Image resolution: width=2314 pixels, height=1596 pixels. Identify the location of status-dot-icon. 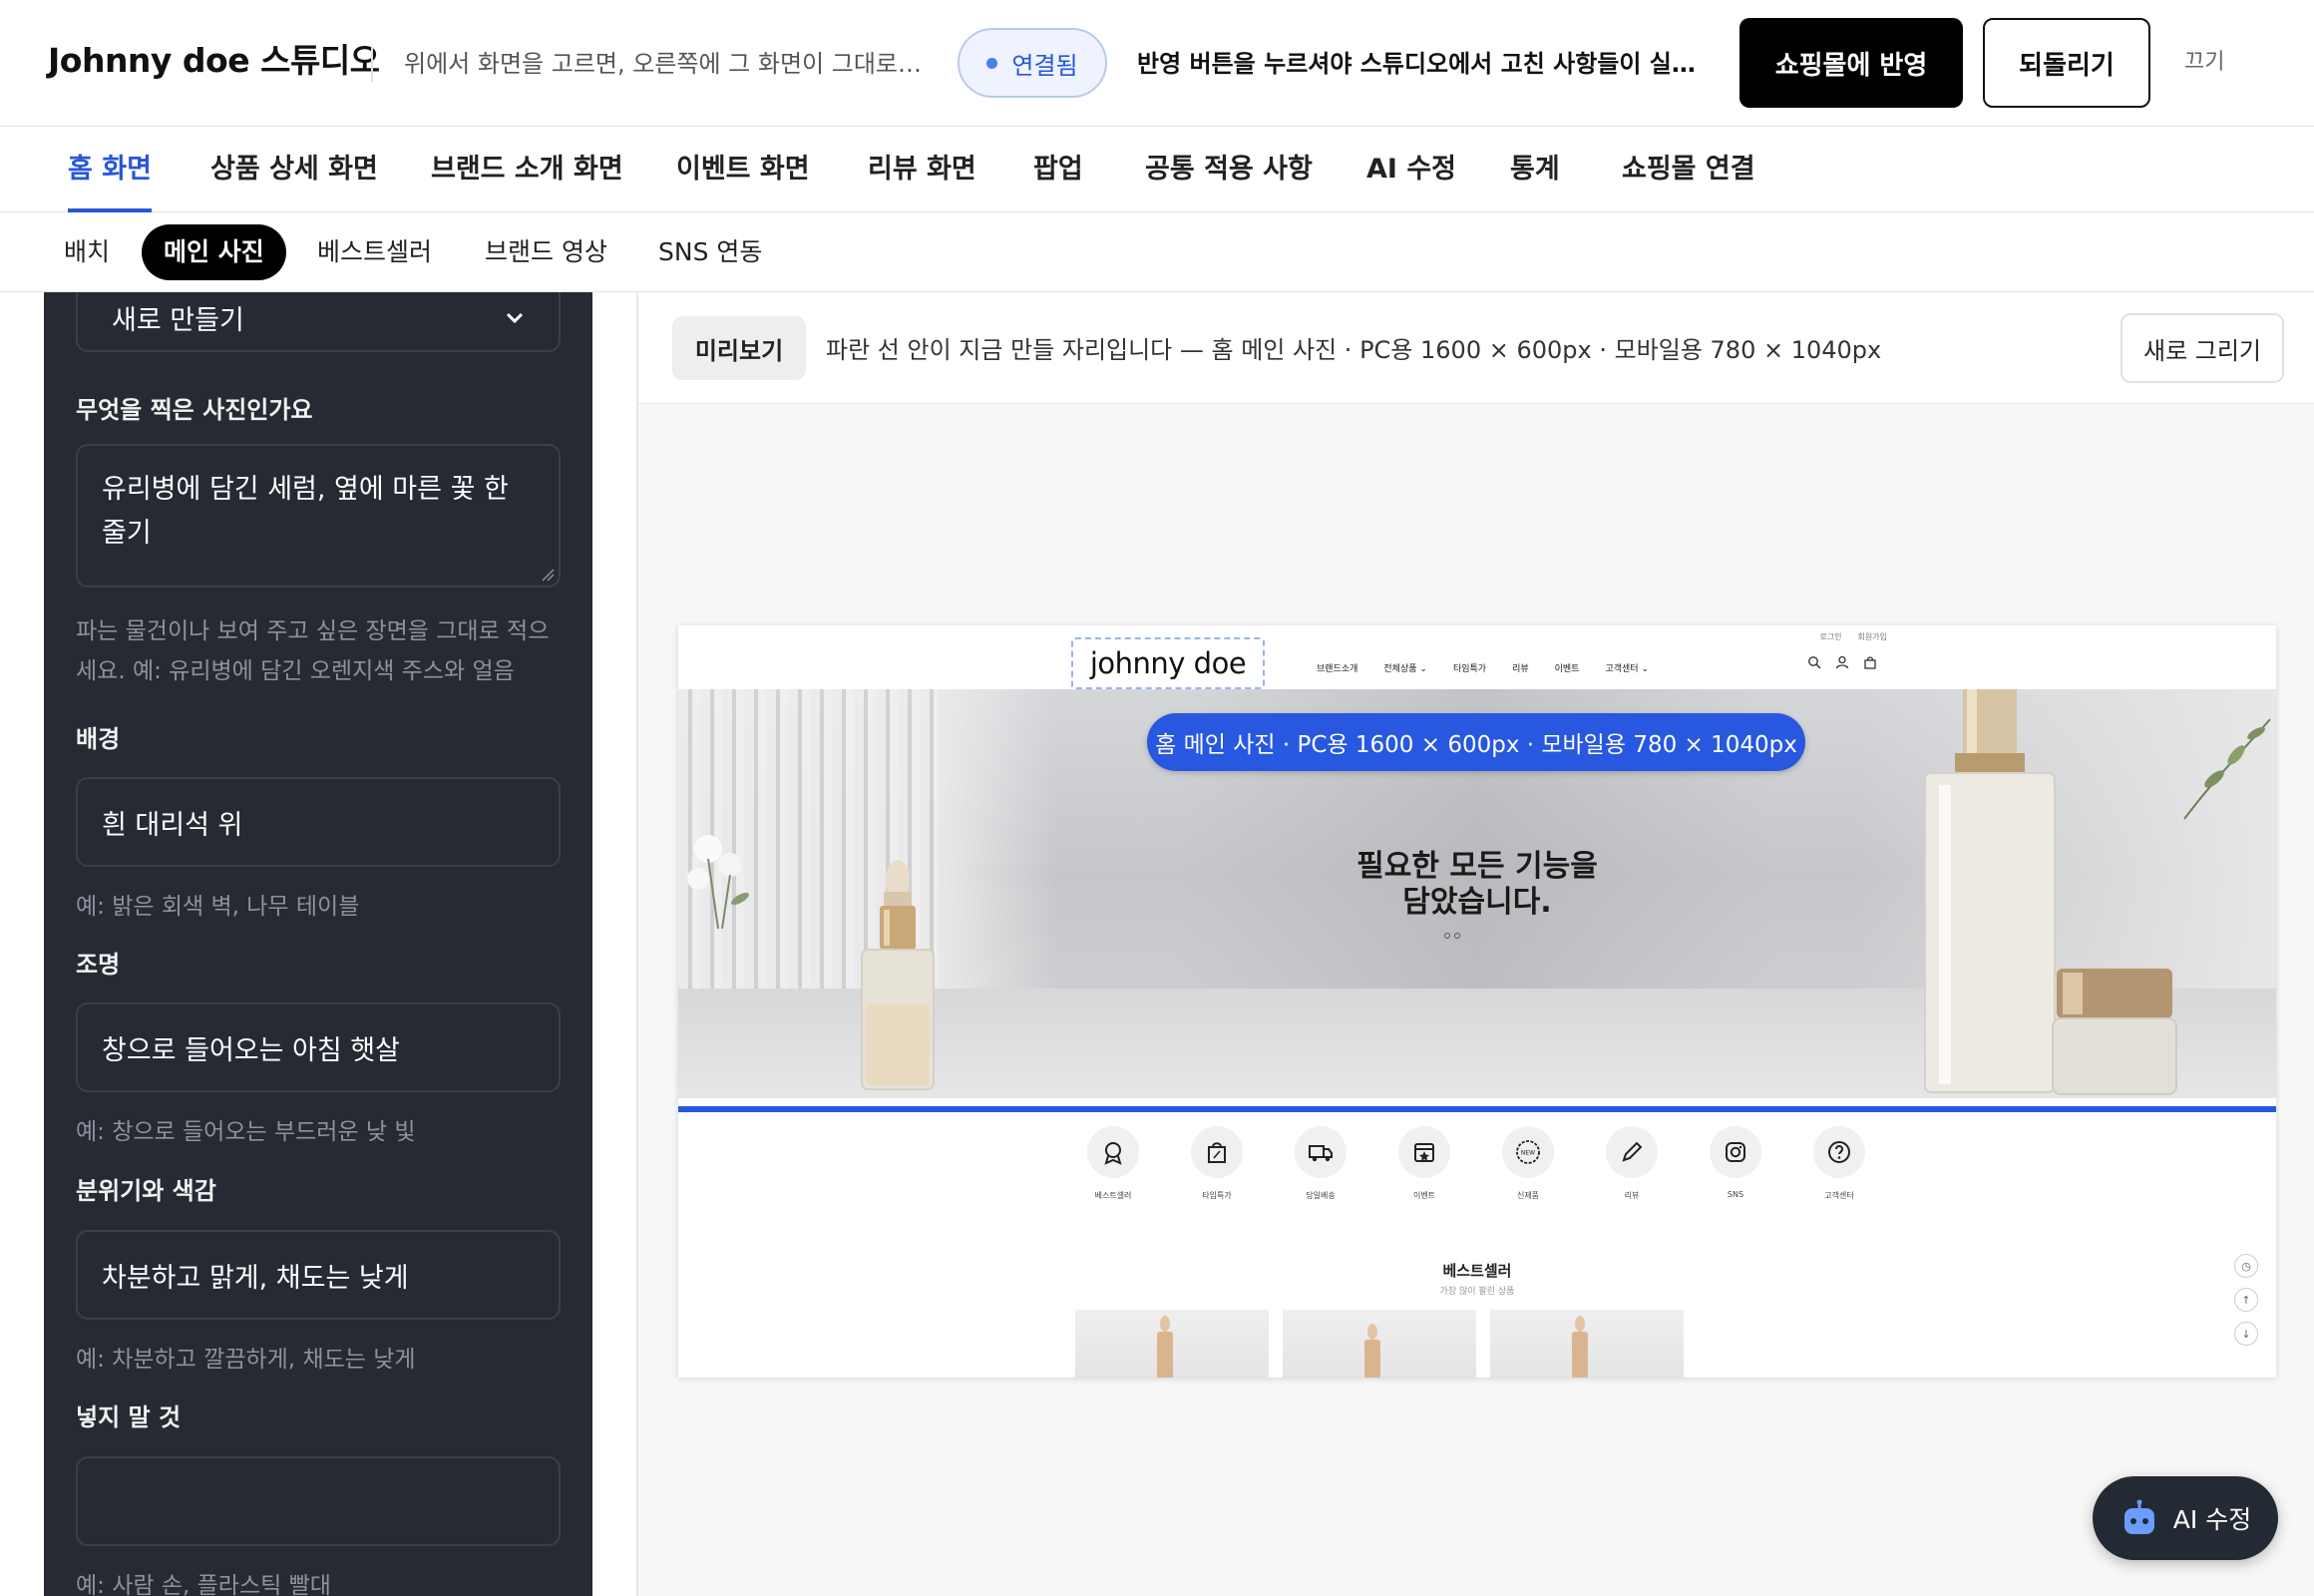
(992, 63).